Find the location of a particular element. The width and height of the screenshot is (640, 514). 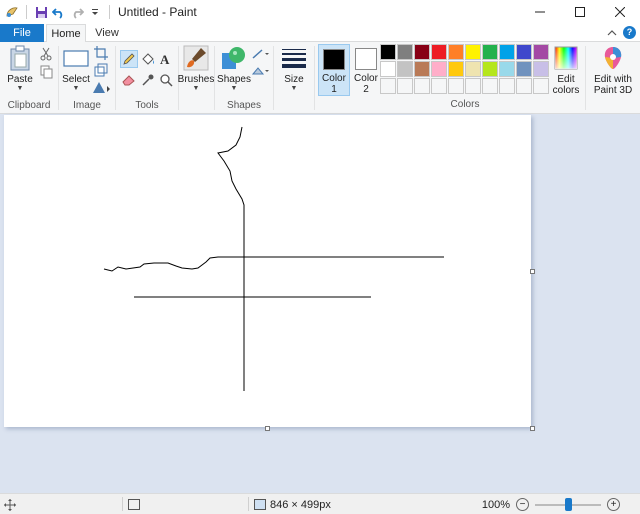

size-button: Size ▼ is located at coordinates (294, 68).